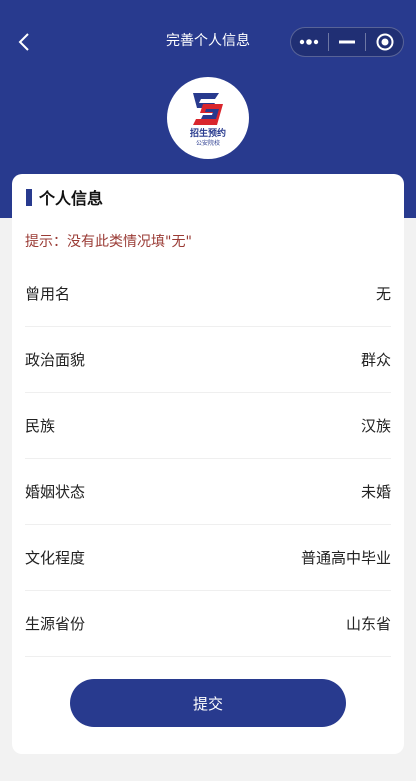 The height and width of the screenshot is (781, 416). I want to click on section-accent-bar, so click(29, 197).